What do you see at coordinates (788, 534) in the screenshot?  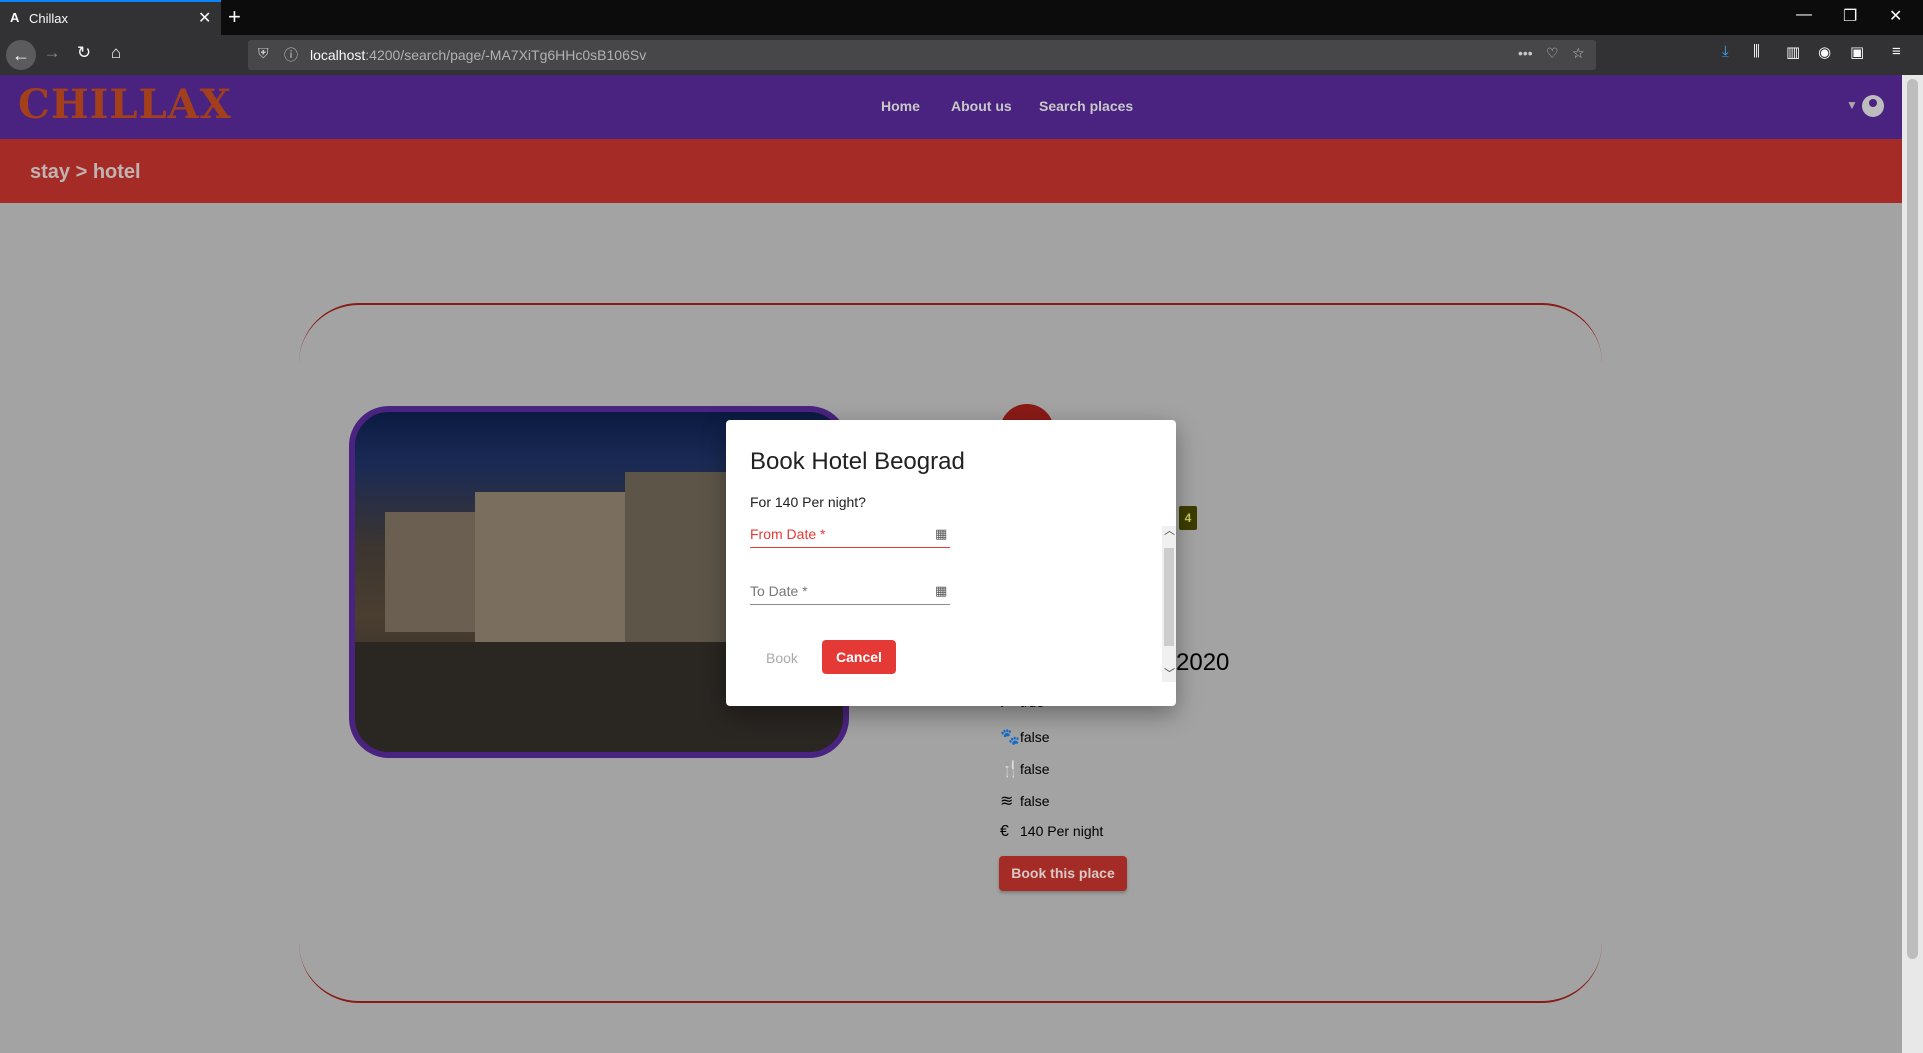 I see `from-date-label: From Date *` at bounding box center [788, 534].